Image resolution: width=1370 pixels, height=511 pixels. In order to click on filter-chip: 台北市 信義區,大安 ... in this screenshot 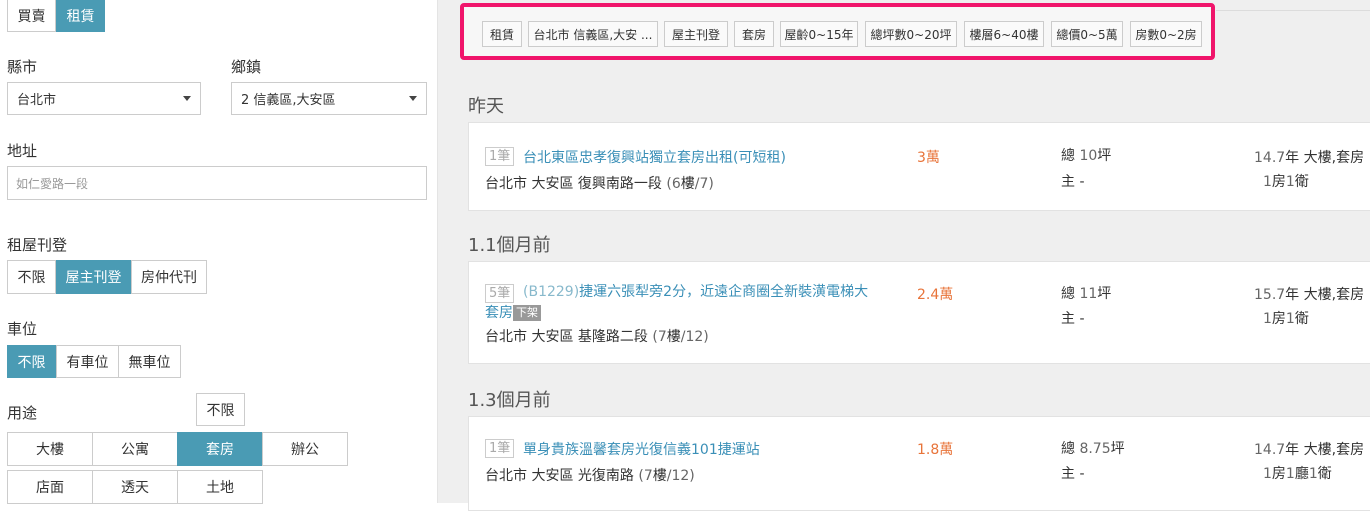, I will do `click(593, 34)`.